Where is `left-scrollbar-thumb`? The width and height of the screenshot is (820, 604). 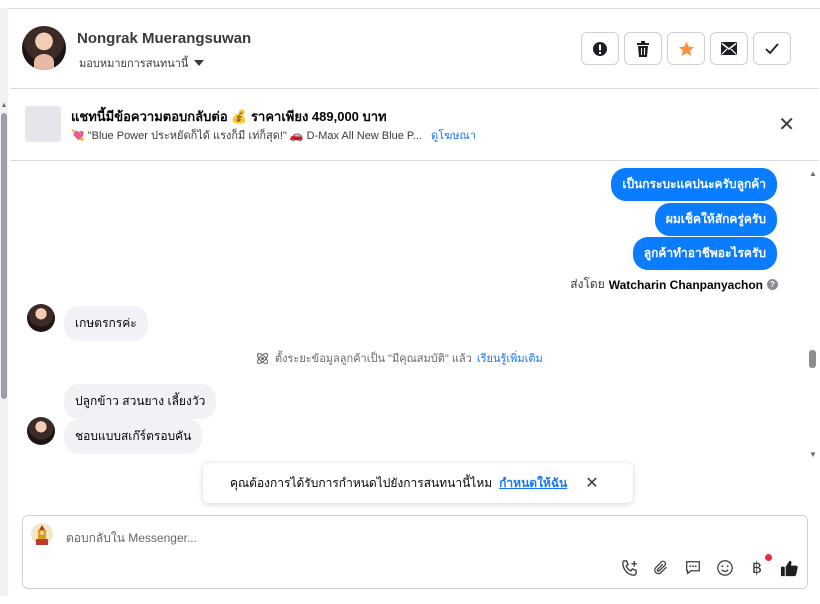 left-scrollbar-thumb is located at coordinates (4, 256).